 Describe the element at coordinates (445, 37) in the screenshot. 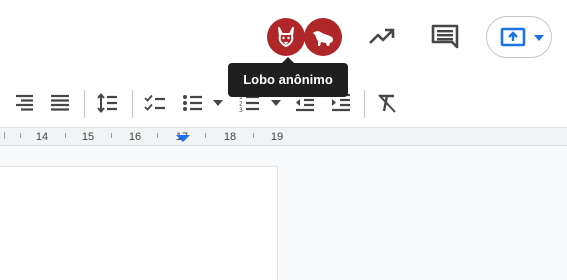

I see `comment-icon` at that location.